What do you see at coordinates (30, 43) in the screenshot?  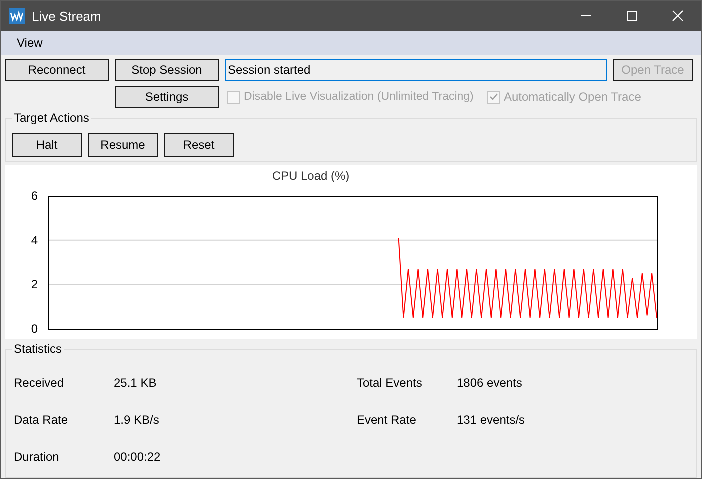 I see `menu-item: View` at bounding box center [30, 43].